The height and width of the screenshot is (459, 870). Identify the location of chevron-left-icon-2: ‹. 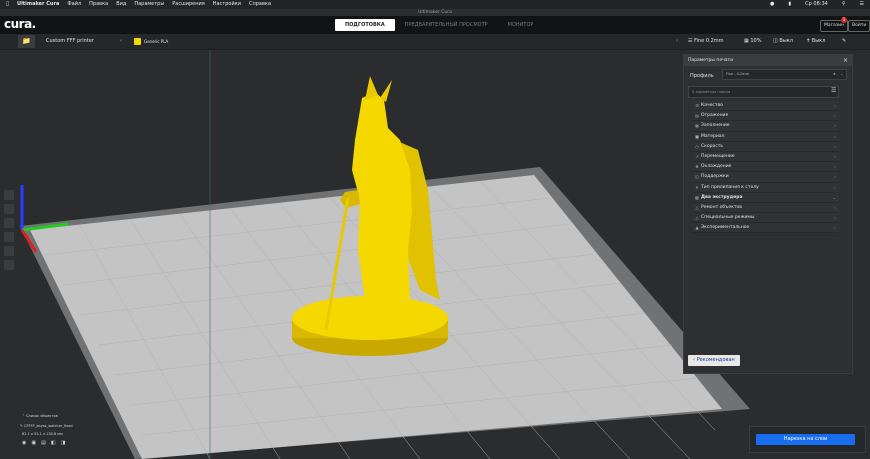
(677, 41).